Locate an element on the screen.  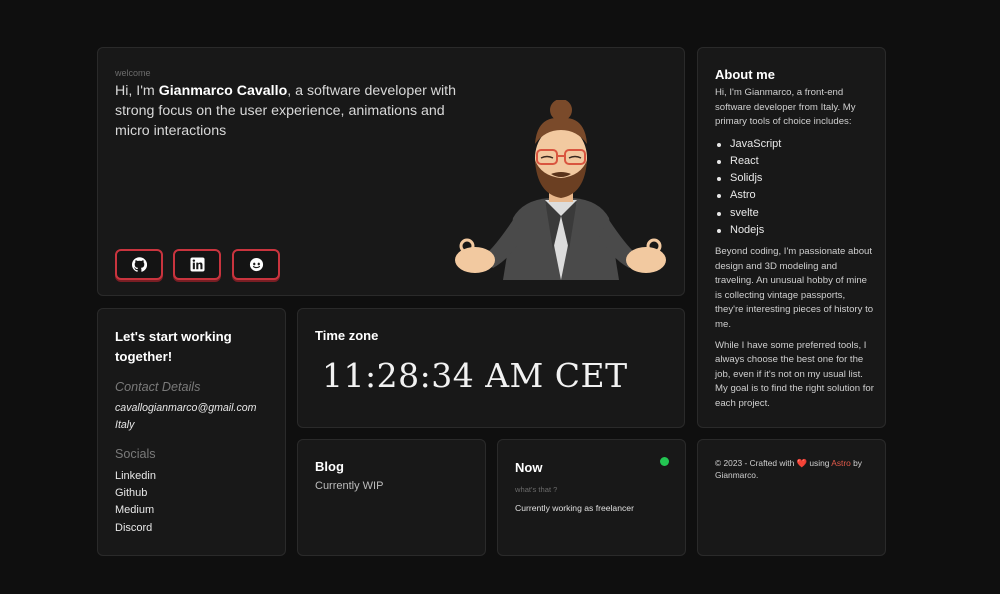
linkedin-icon is located at coordinates (197, 264).